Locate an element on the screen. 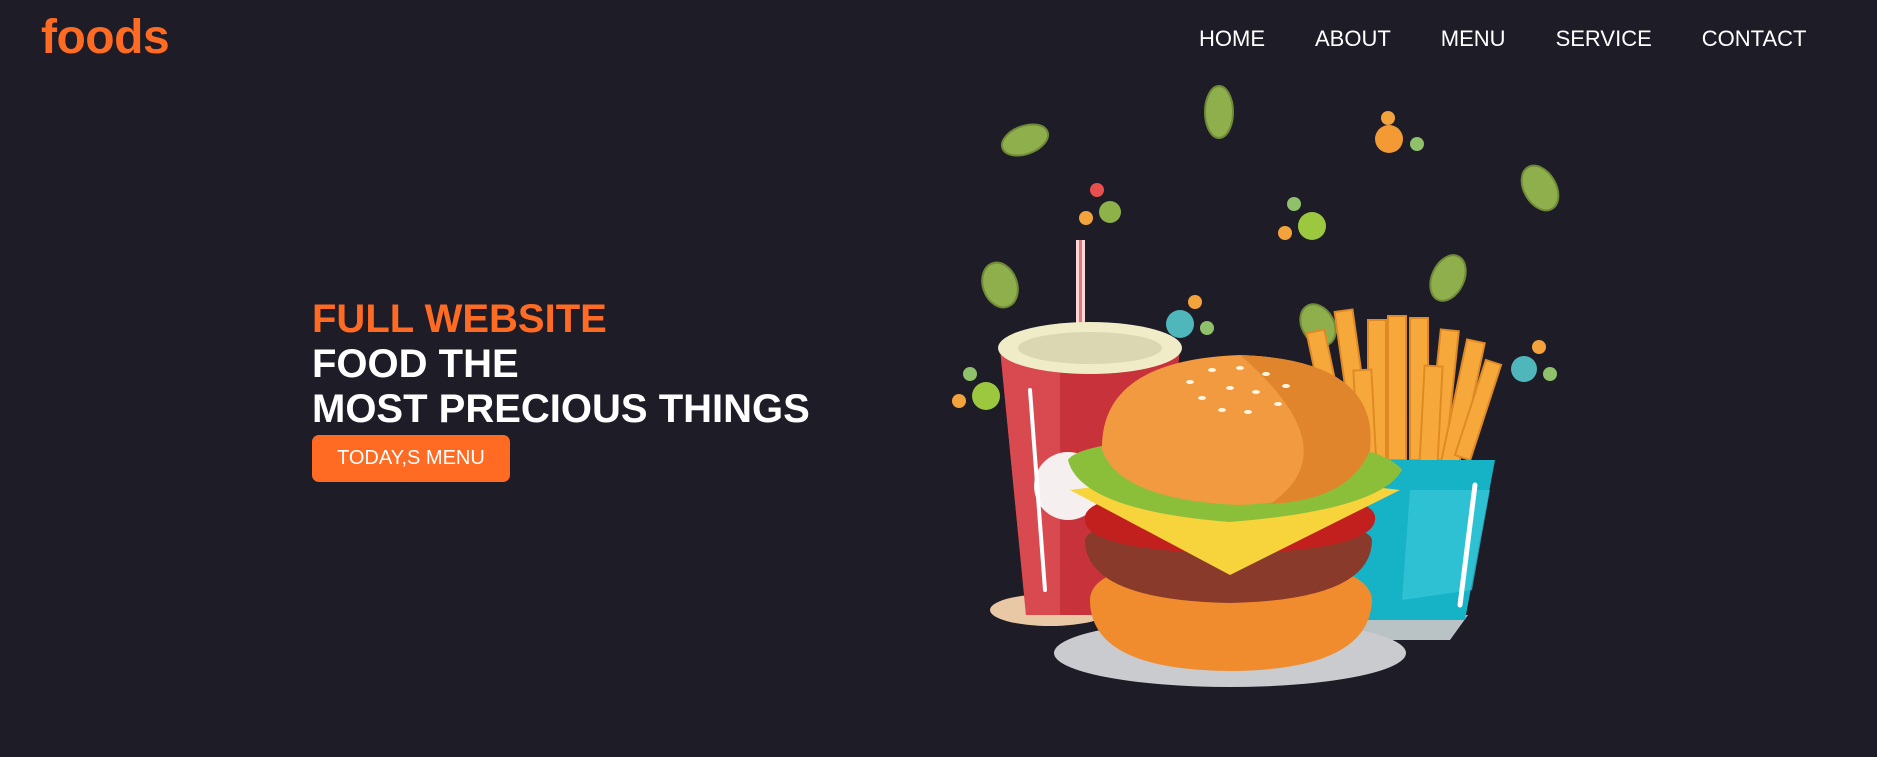  nav-contact: CONTACT is located at coordinates (1754, 39).